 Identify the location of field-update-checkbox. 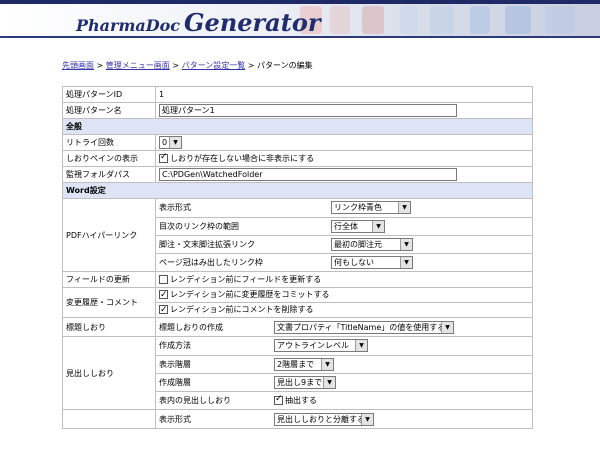
(163, 279).